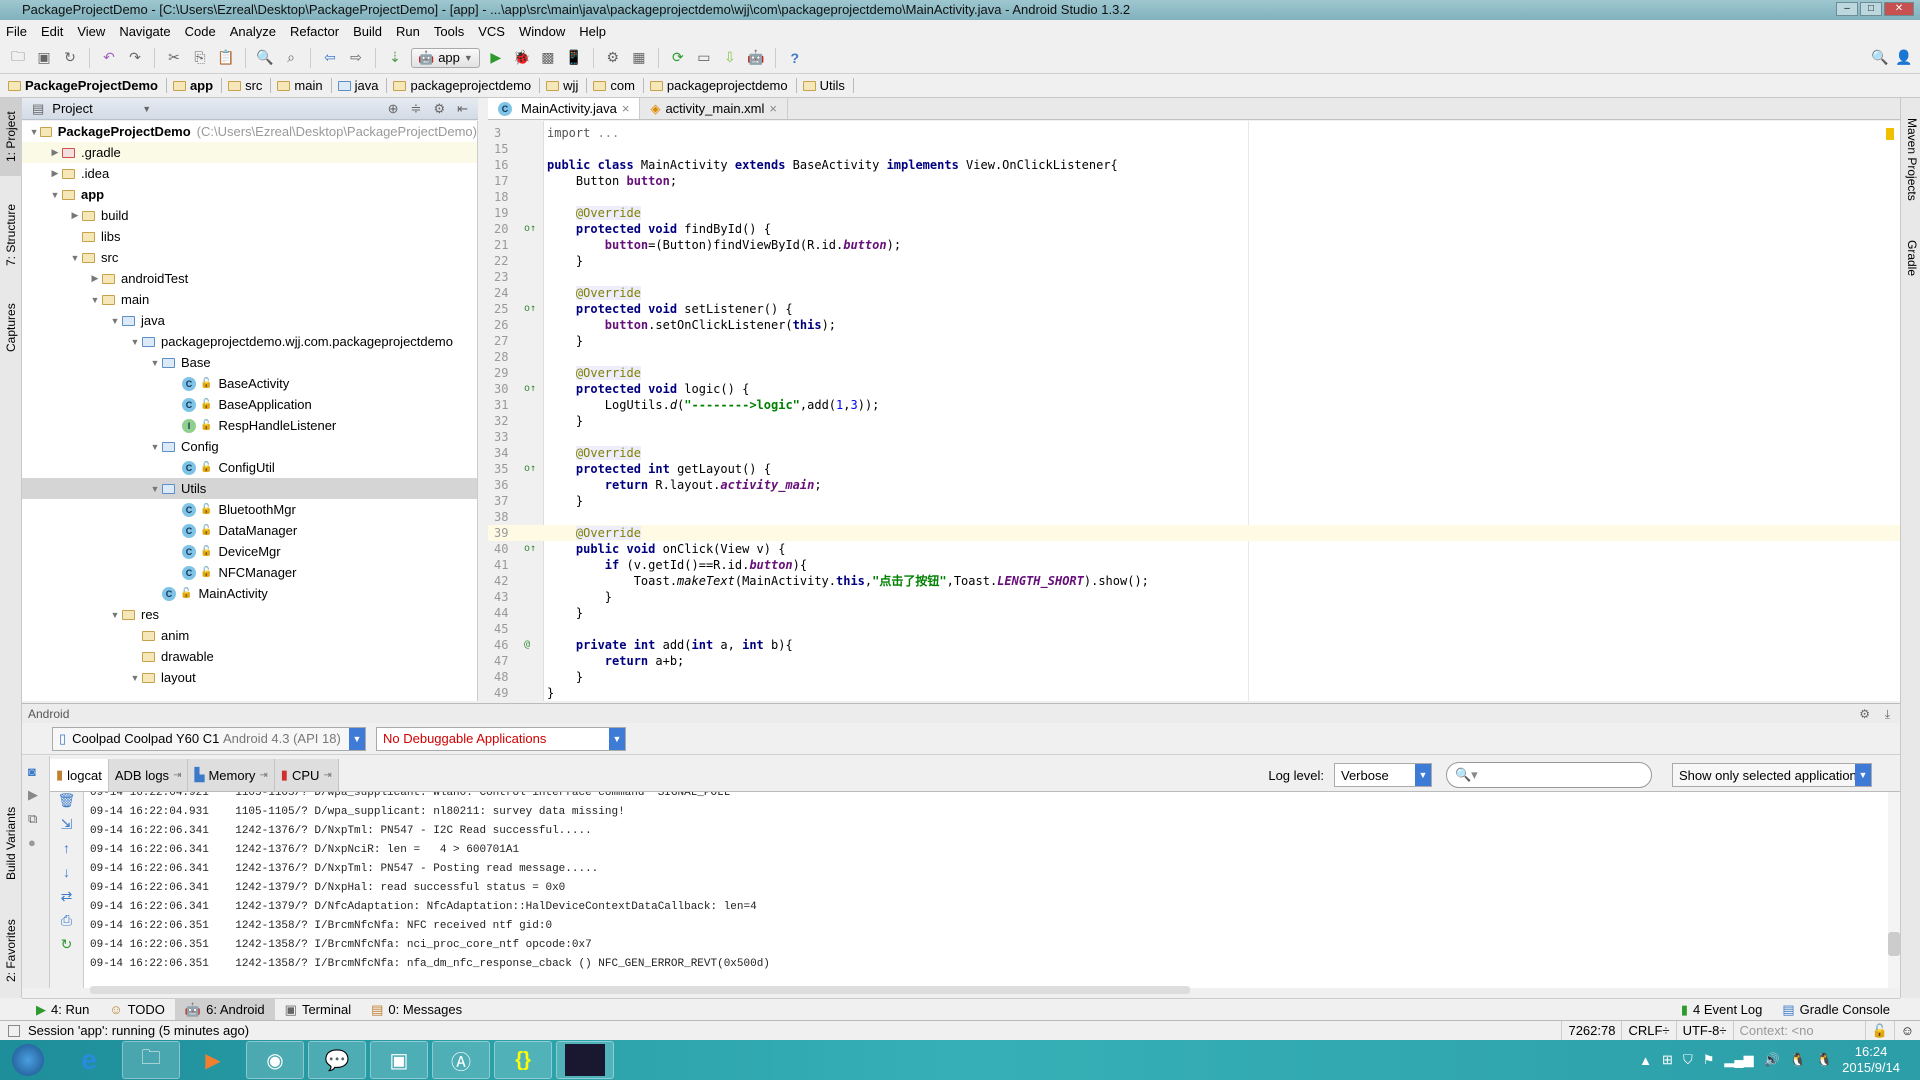  I want to click on avd-manager-icon: ▭, so click(704, 58).